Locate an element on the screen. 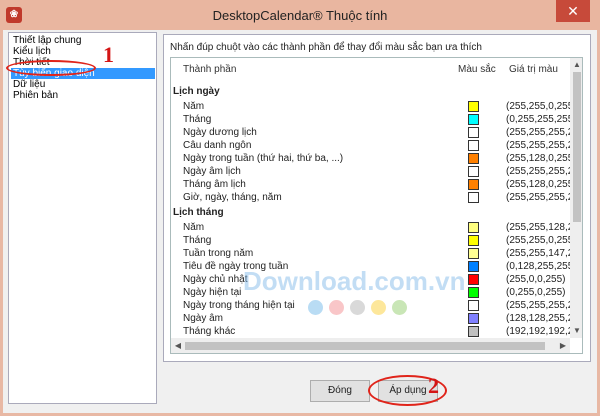 The image size is (600, 416). column-header-name: Thành phần is located at coordinates (209, 69).